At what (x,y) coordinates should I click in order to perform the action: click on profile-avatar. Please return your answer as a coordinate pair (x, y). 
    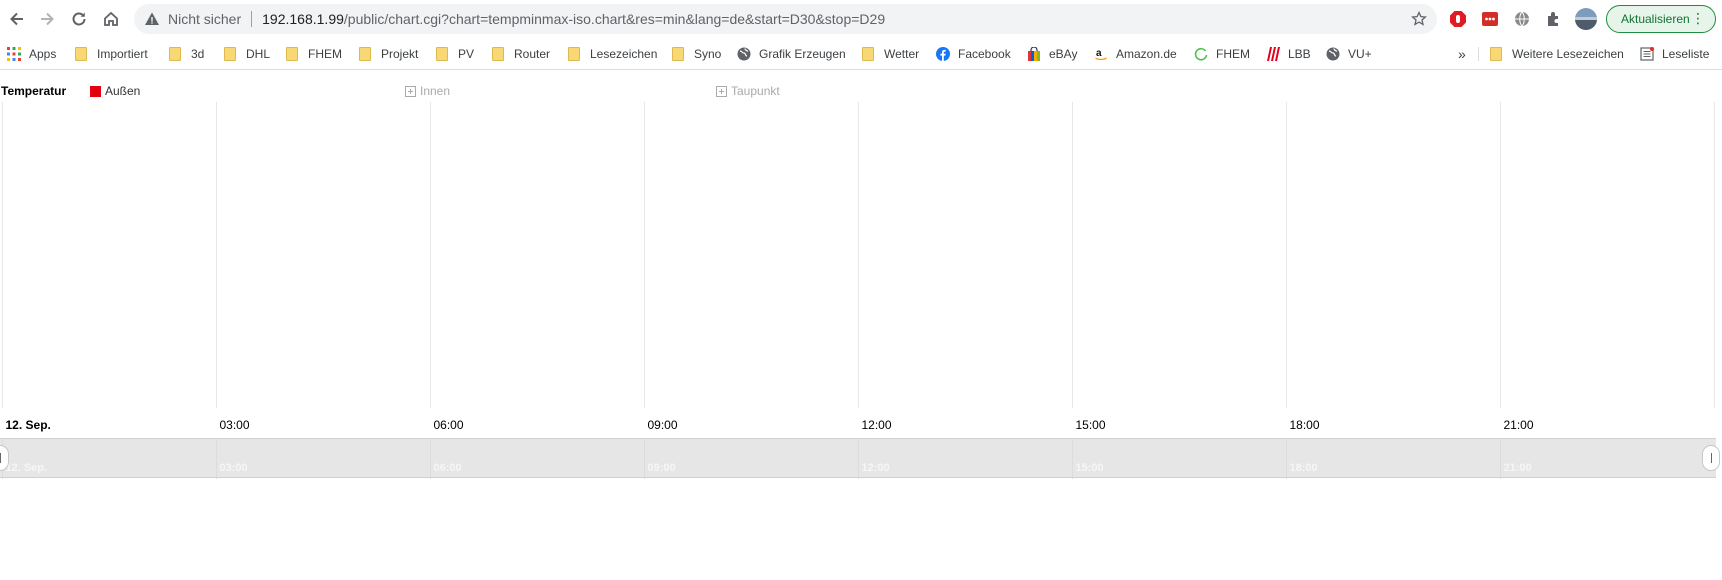
    Looking at the image, I should click on (1586, 19).